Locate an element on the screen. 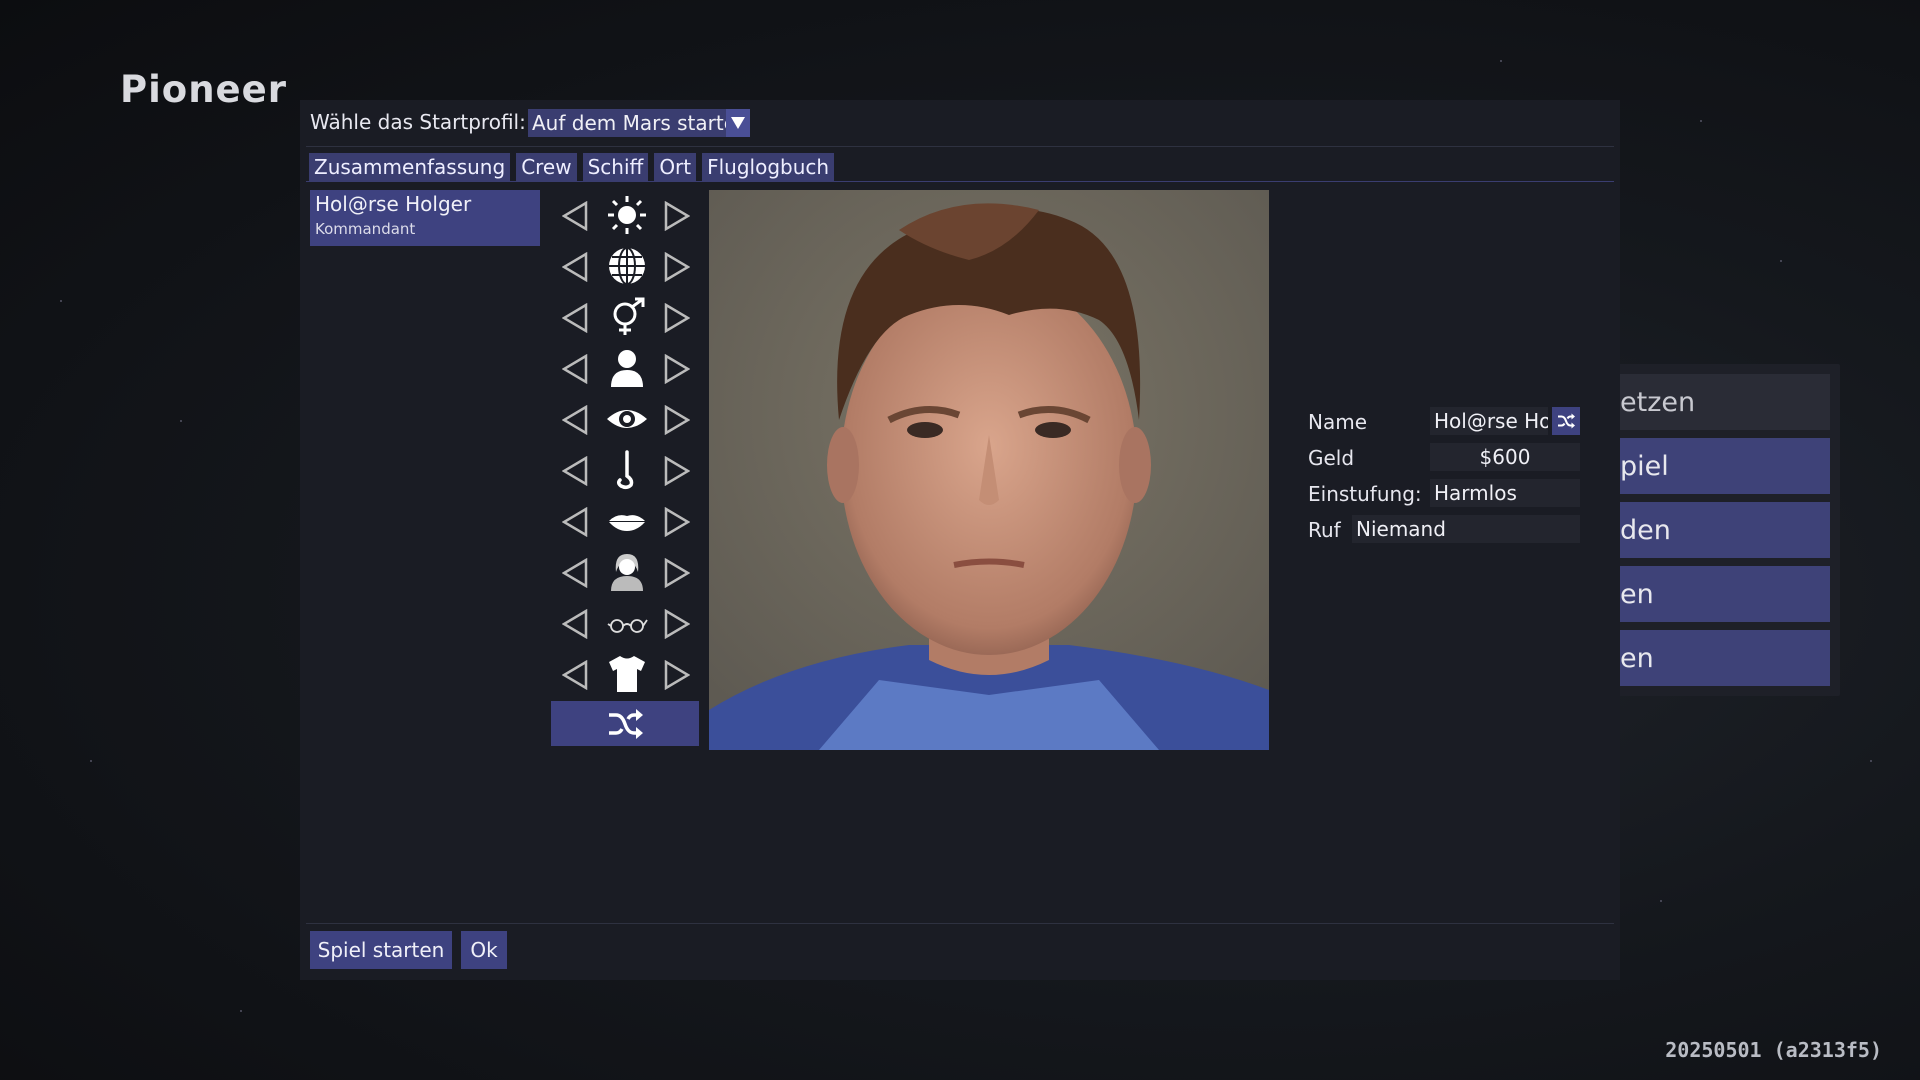 Image resolution: width=1920 pixels, height=1080 pixels. feature-row-gender is located at coordinates (627, 316).